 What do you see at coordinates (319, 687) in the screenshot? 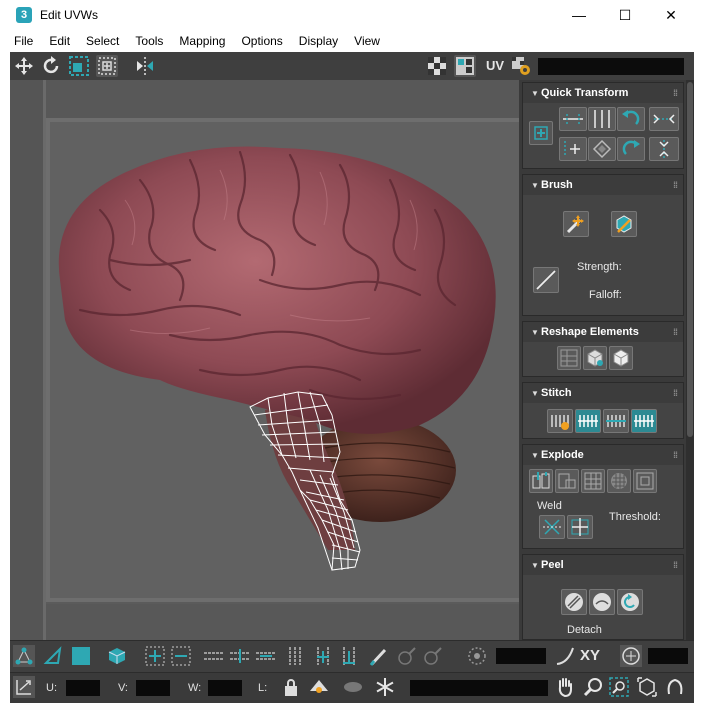
I see `hide-selection-button` at bounding box center [319, 687].